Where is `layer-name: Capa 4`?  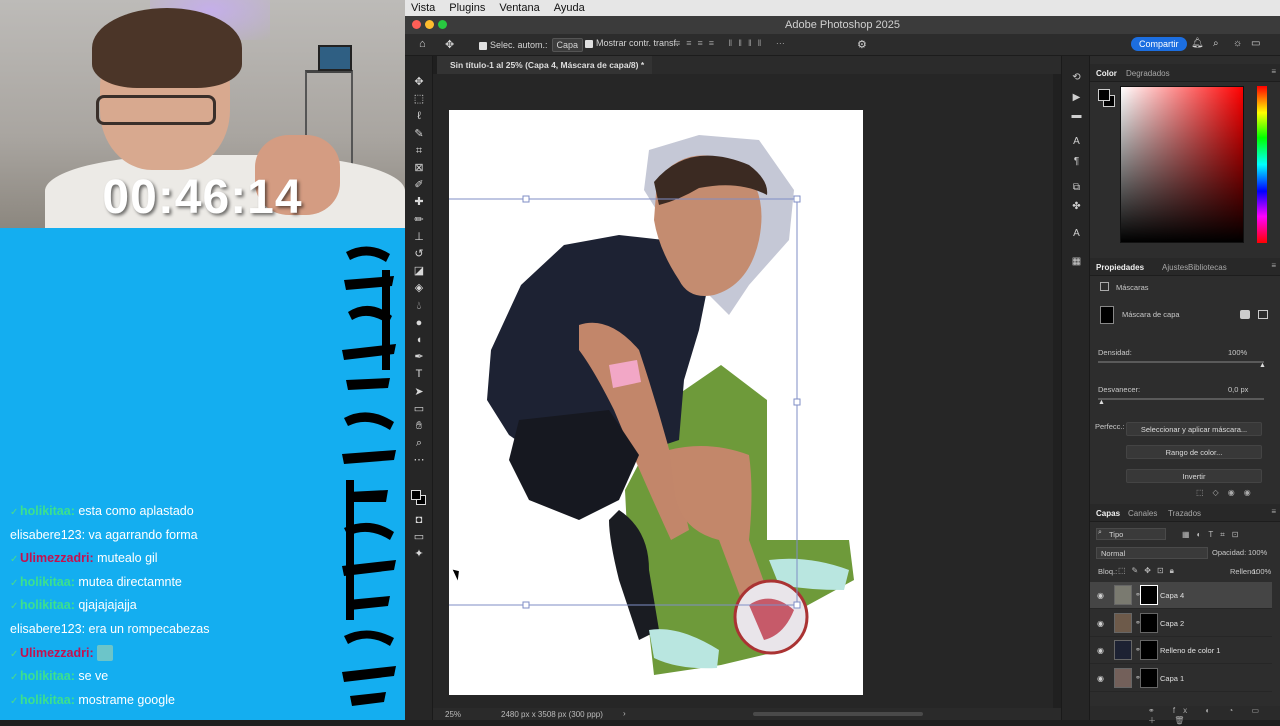 layer-name: Capa 4 is located at coordinates (1172, 595).